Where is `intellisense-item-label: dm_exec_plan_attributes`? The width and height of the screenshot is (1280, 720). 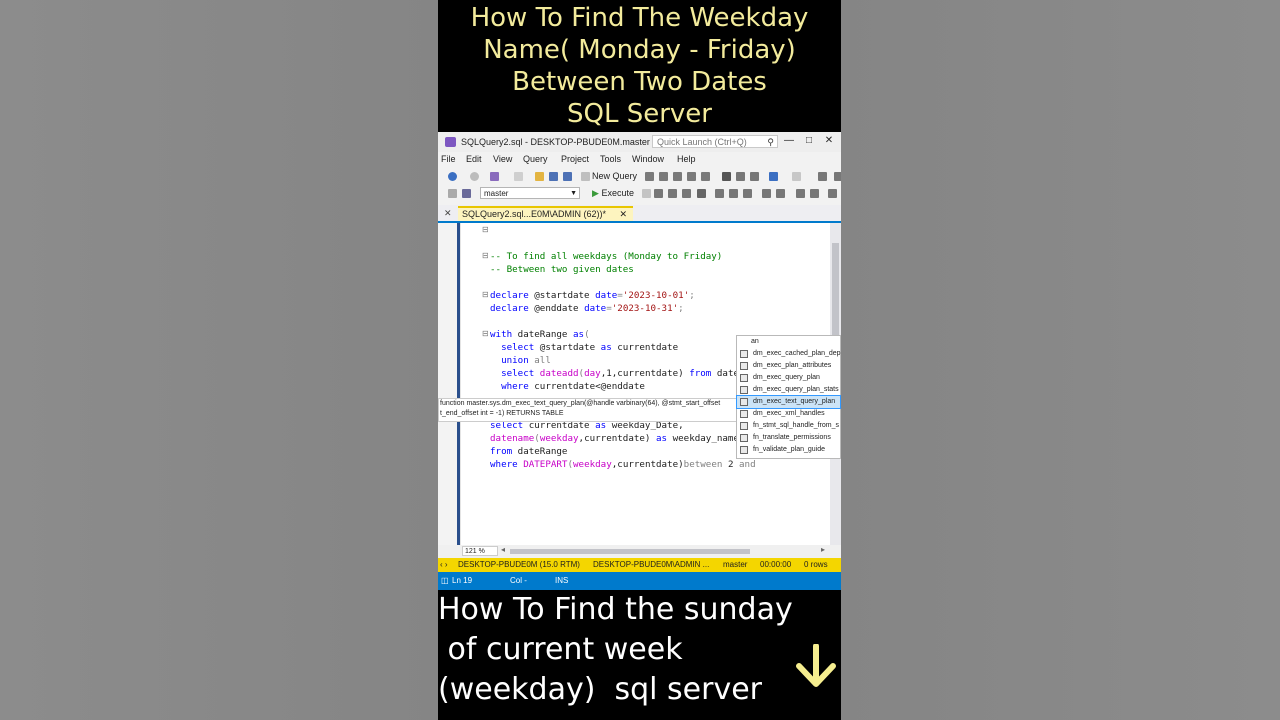
intellisense-item-label: dm_exec_plan_attributes is located at coordinates (792, 365).